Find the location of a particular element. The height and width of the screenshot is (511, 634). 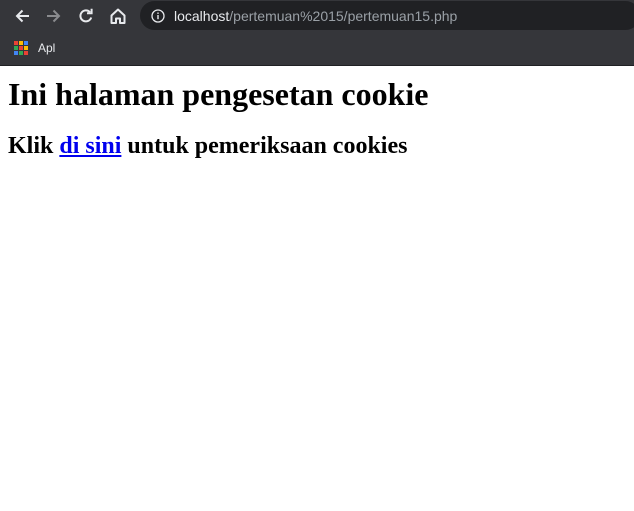

url-text: localhost/pertemuan%2015/pertemuan15.php is located at coordinates (315, 16).